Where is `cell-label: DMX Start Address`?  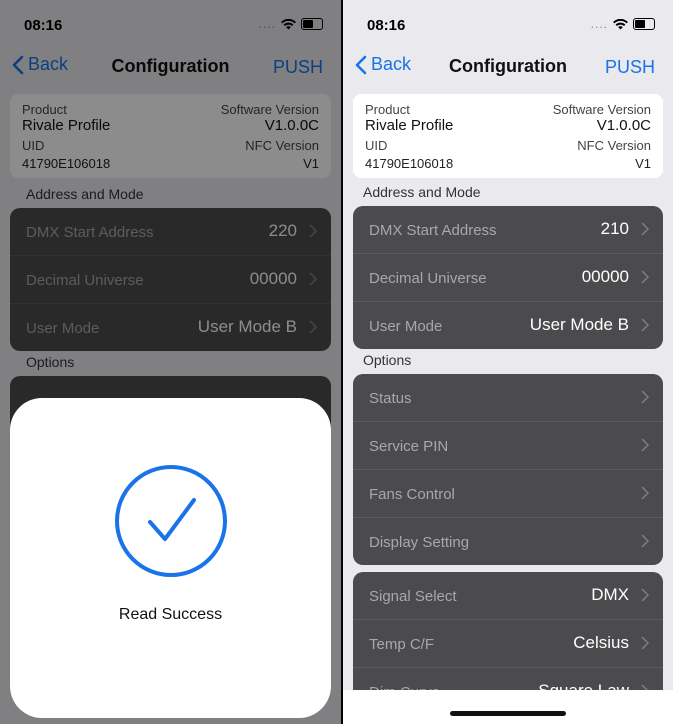
cell-label: DMX Start Address is located at coordinates (433, 230).